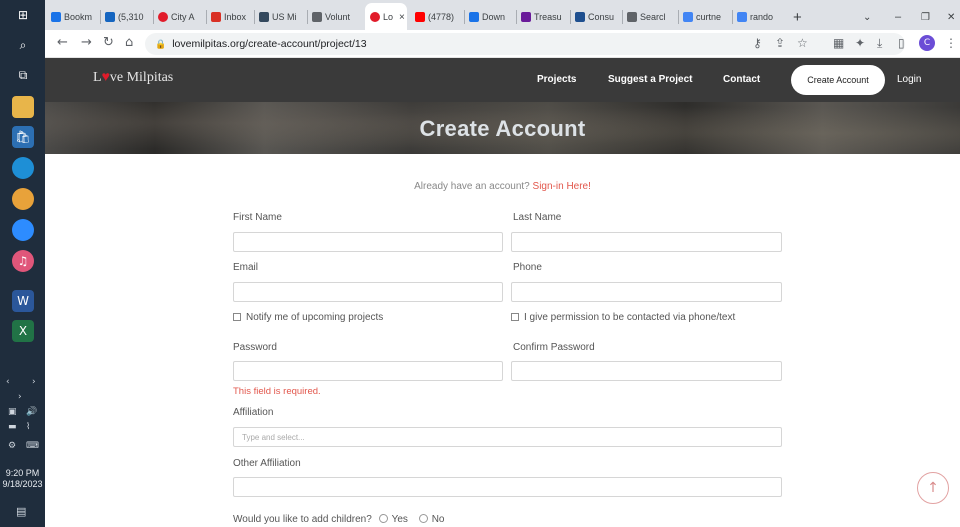 The height and width of the screenshot is (527, 960). What do you see at coordinates (706, 17) in the screenshot?
I see `tab-google-1: curtne` at bounding box center [706, 17].